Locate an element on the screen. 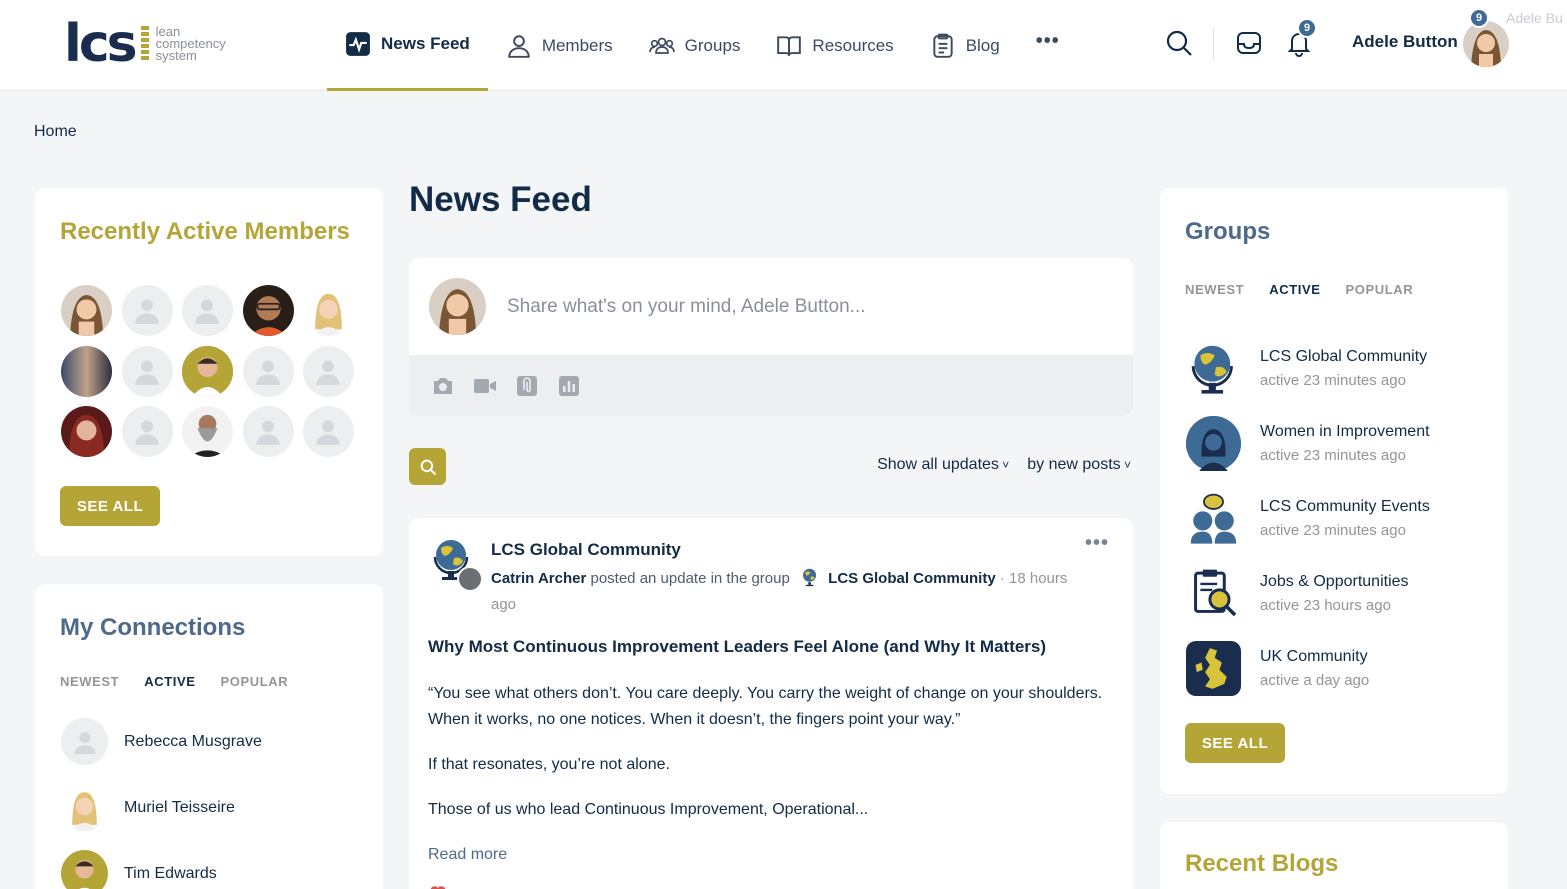  pulse-icon is located at coordinates (358, 44).